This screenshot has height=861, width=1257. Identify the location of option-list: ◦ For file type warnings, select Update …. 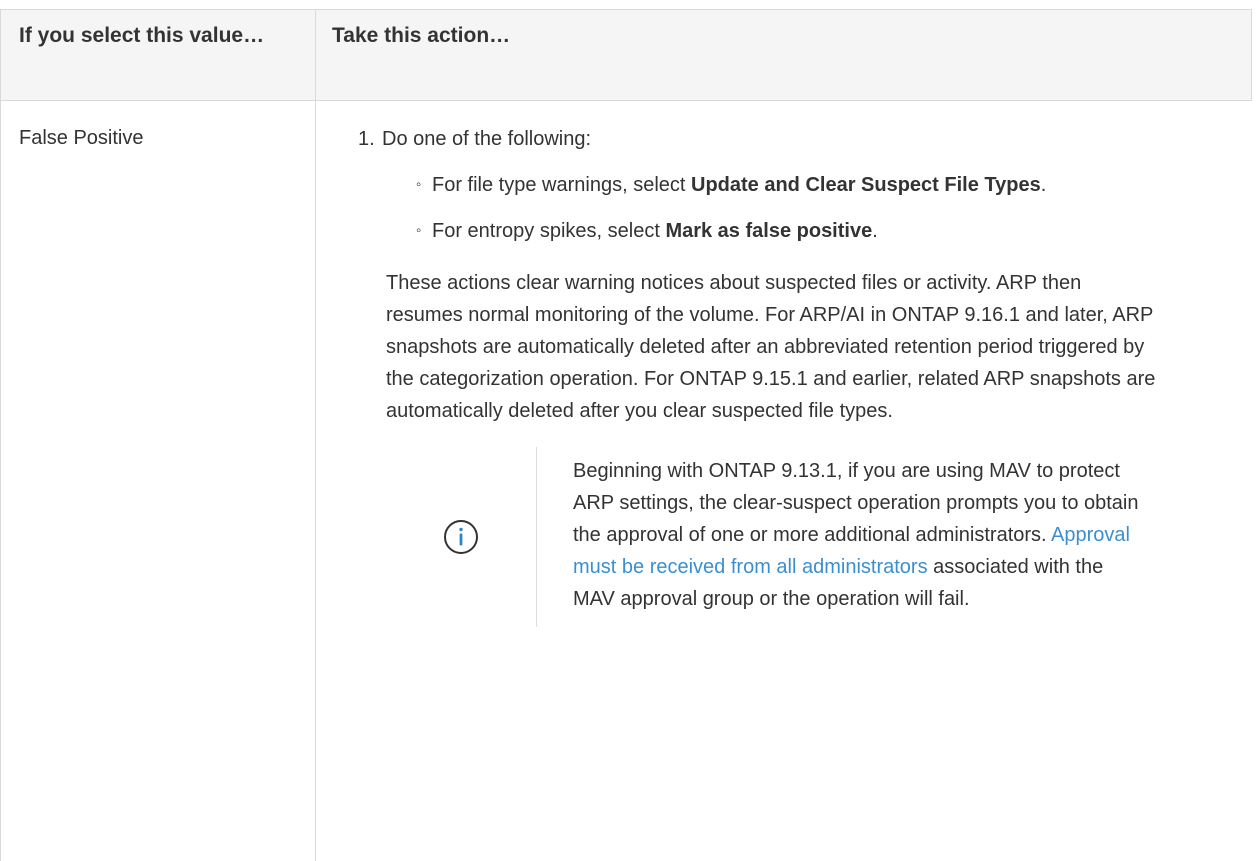
(825, 208).